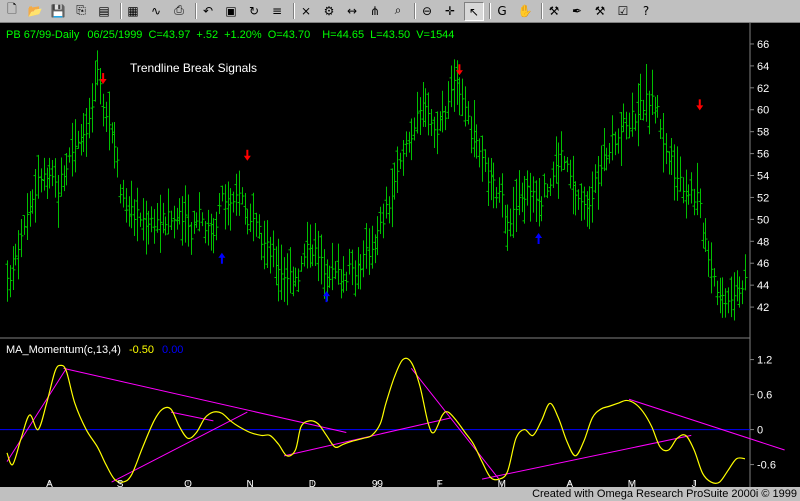 This screenshot has width=800, height=501. Describe the element at coordinates (646, 10) in the screenshot. I see `help-icon: ?` at that location.